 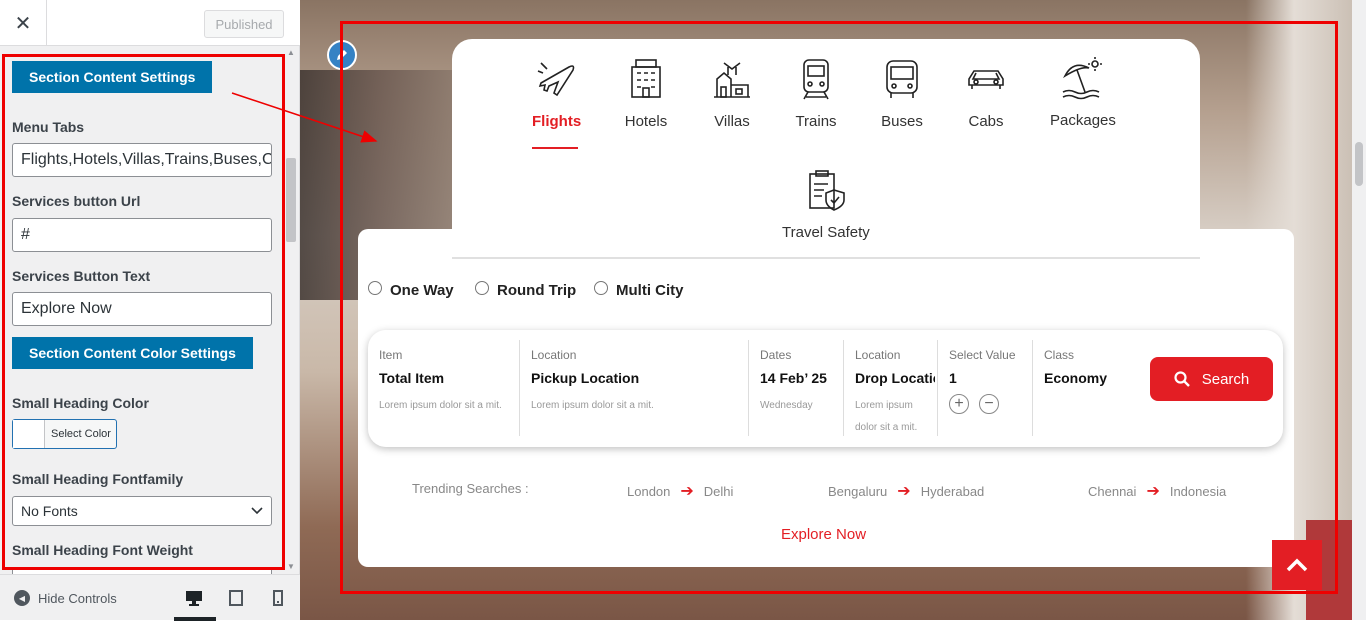 I want to click on close-icon: ✕, so click(x=23, y=23).